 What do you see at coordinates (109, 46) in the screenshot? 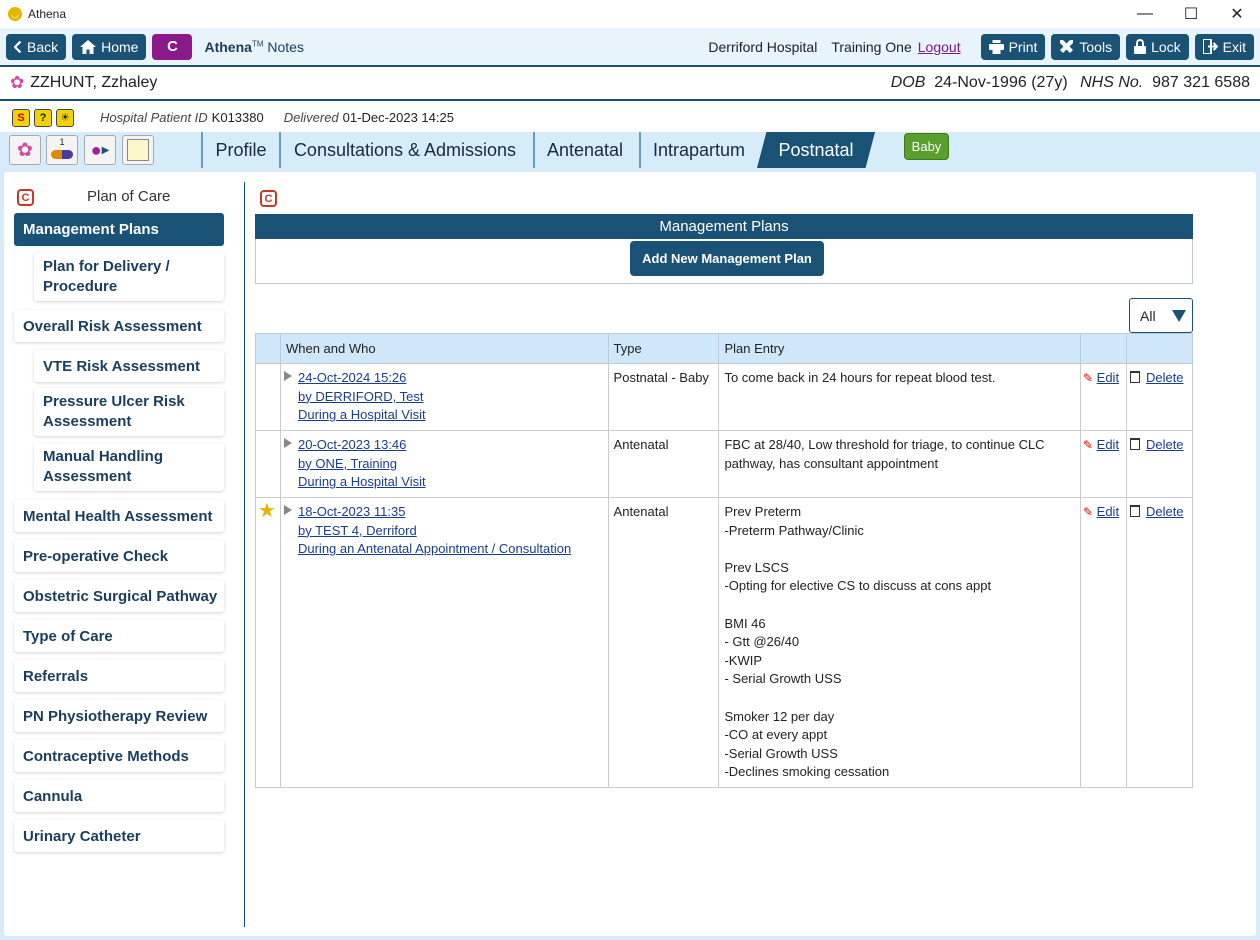
I see `home-button: Home` at bounding box center [109, 46].